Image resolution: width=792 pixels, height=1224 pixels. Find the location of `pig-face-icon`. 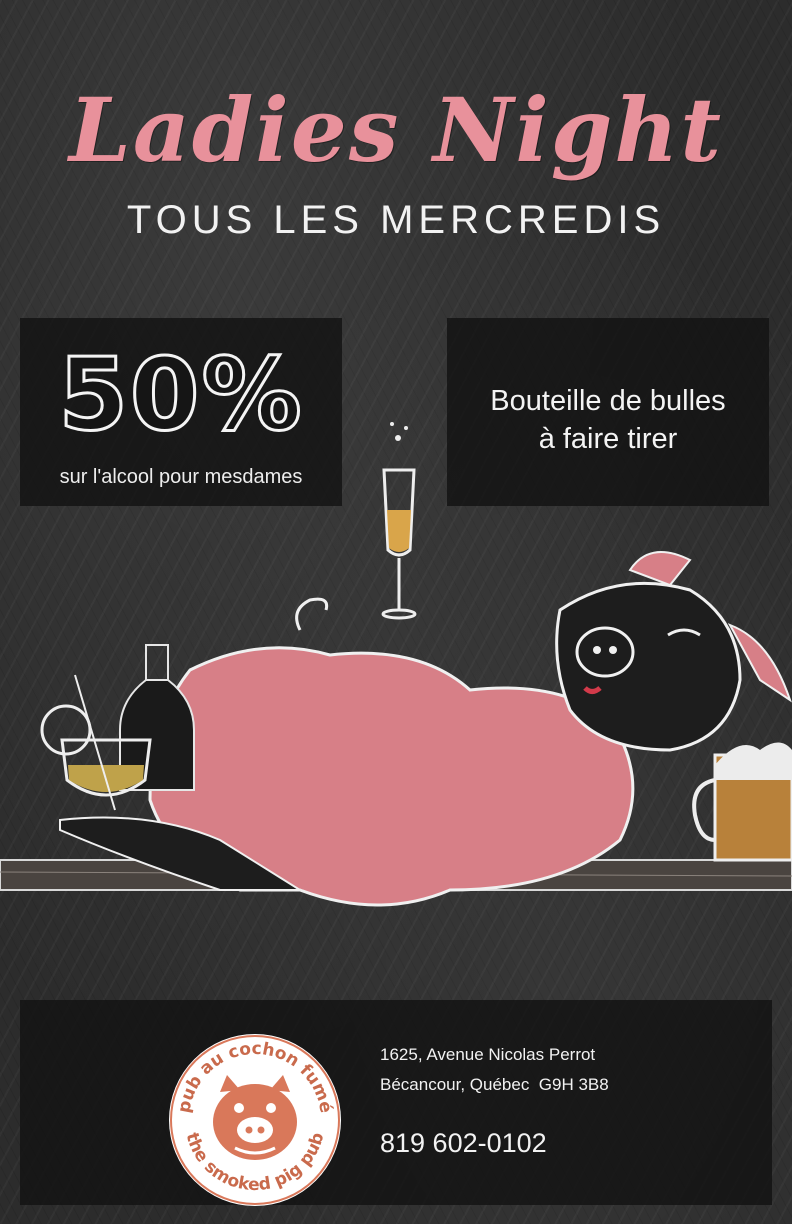

pig-face-icon is located at coordinates (255, 1117).